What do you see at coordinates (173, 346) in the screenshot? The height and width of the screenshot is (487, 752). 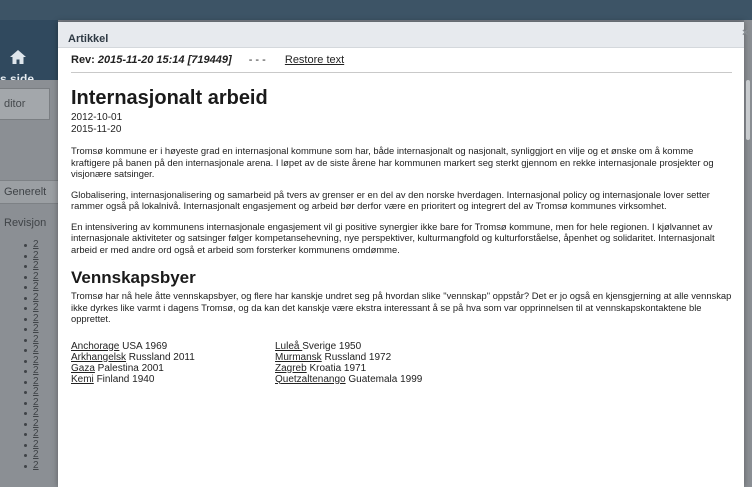 I see `city-entry: Anchorage USA 1969` at bounding box center [173, 346].